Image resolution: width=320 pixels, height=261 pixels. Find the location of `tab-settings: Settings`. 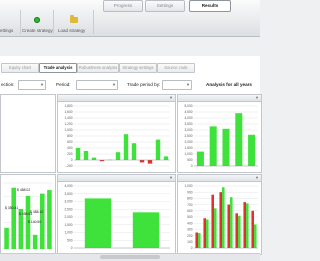

tab-settings: Settings is located at coordinates (165, 6).